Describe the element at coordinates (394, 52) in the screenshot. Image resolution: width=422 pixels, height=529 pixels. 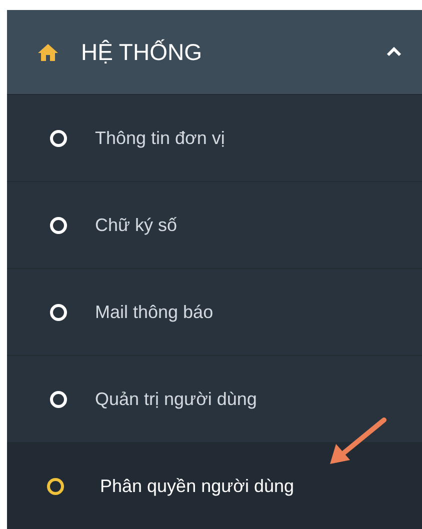
I see `chevron-up-icon` at that location.